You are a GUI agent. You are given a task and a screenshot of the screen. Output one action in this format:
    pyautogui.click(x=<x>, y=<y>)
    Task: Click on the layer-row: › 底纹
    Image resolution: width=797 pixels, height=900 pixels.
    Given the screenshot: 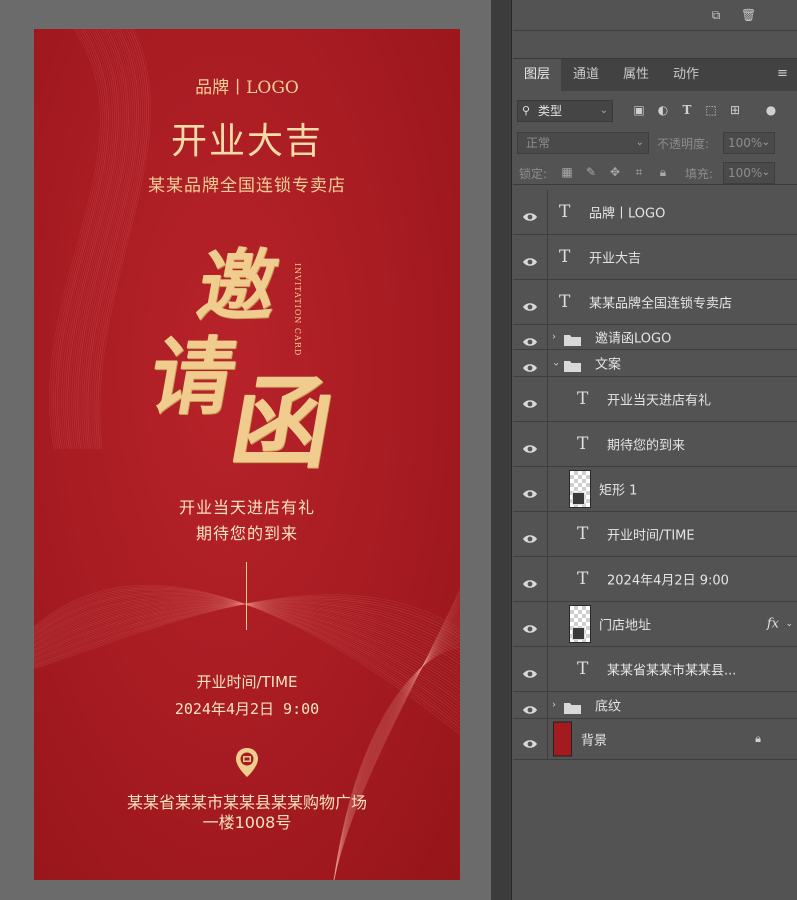 What is the action you would take?
    pyautogui.click(x=655, y=705)
    